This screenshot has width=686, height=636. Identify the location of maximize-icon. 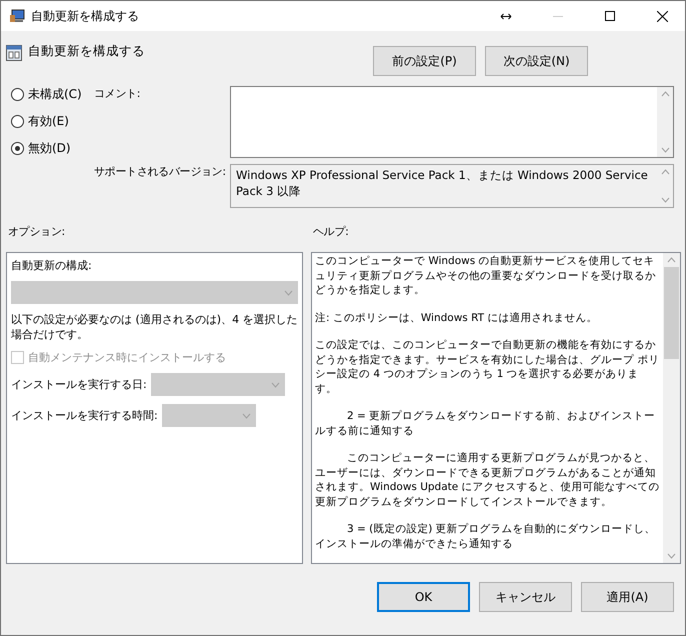
(610, 16).